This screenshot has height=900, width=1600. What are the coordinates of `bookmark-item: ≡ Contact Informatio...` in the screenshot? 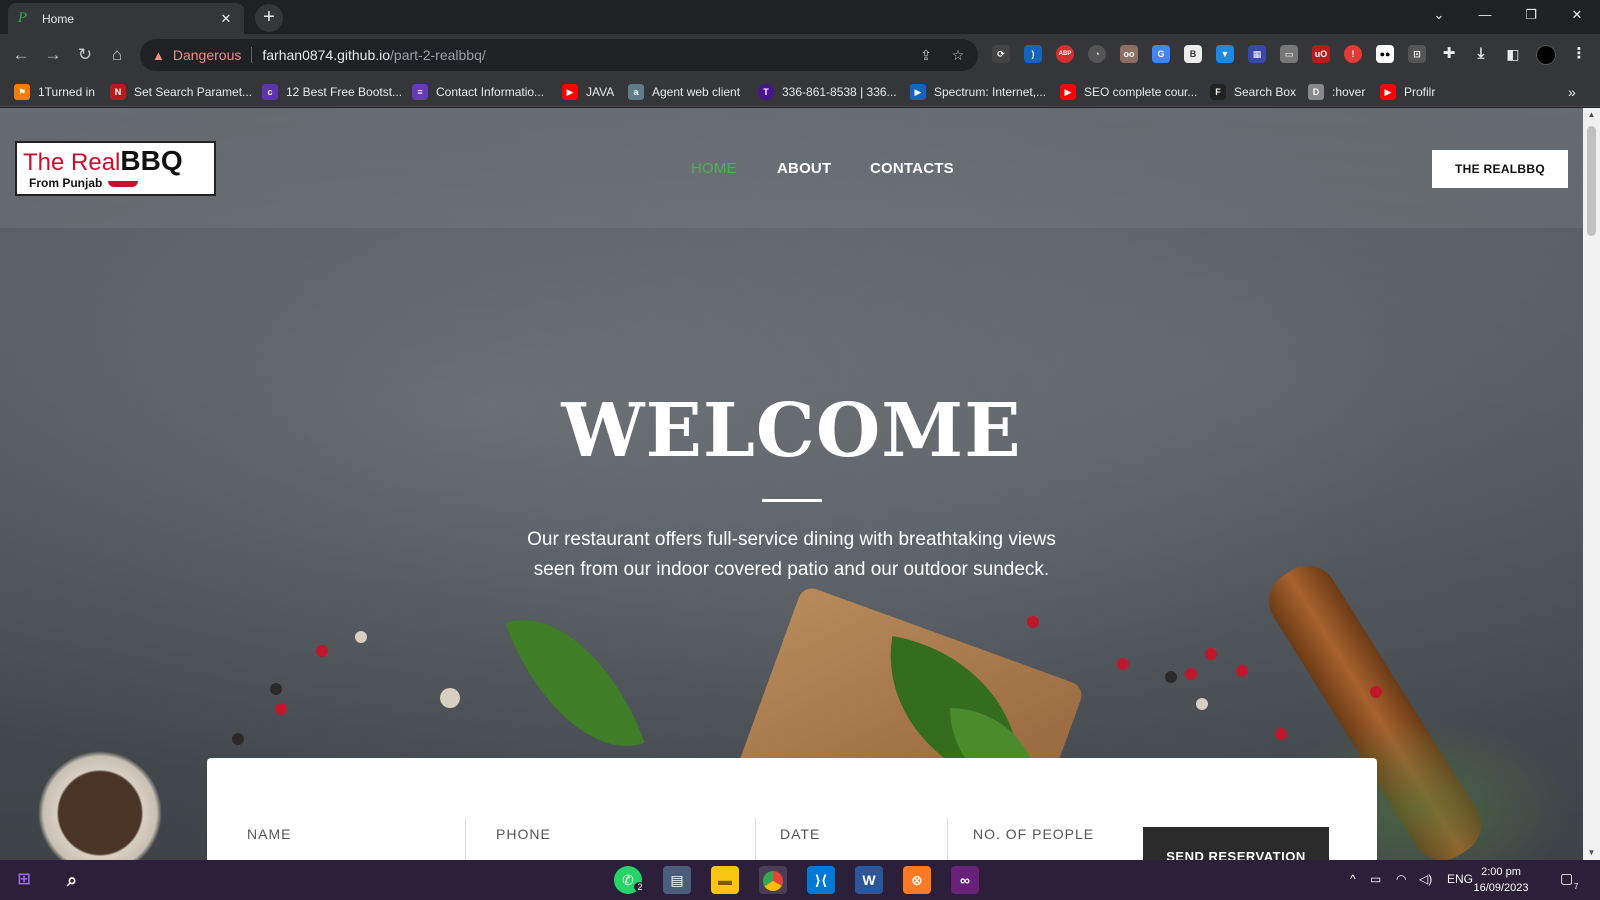 It's located at (478, 91).